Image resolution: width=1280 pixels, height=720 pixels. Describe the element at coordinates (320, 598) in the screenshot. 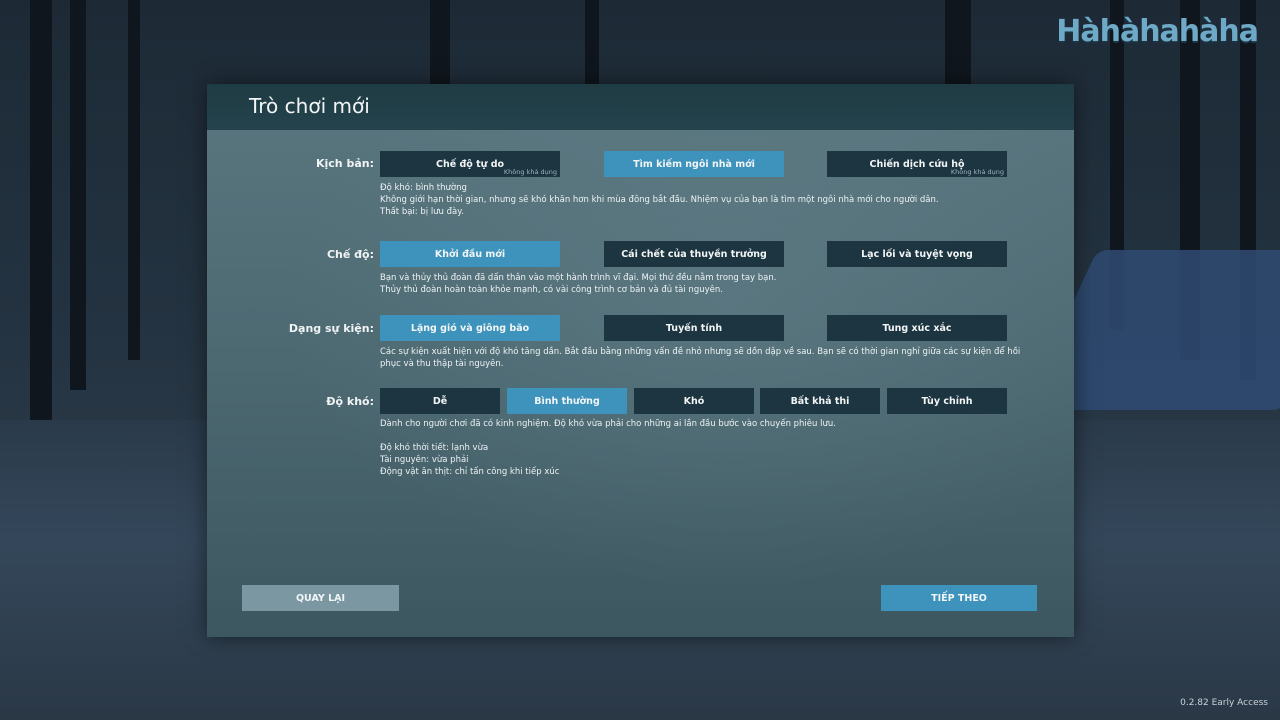

I see `back-button: QUAY LẠI` at that location.